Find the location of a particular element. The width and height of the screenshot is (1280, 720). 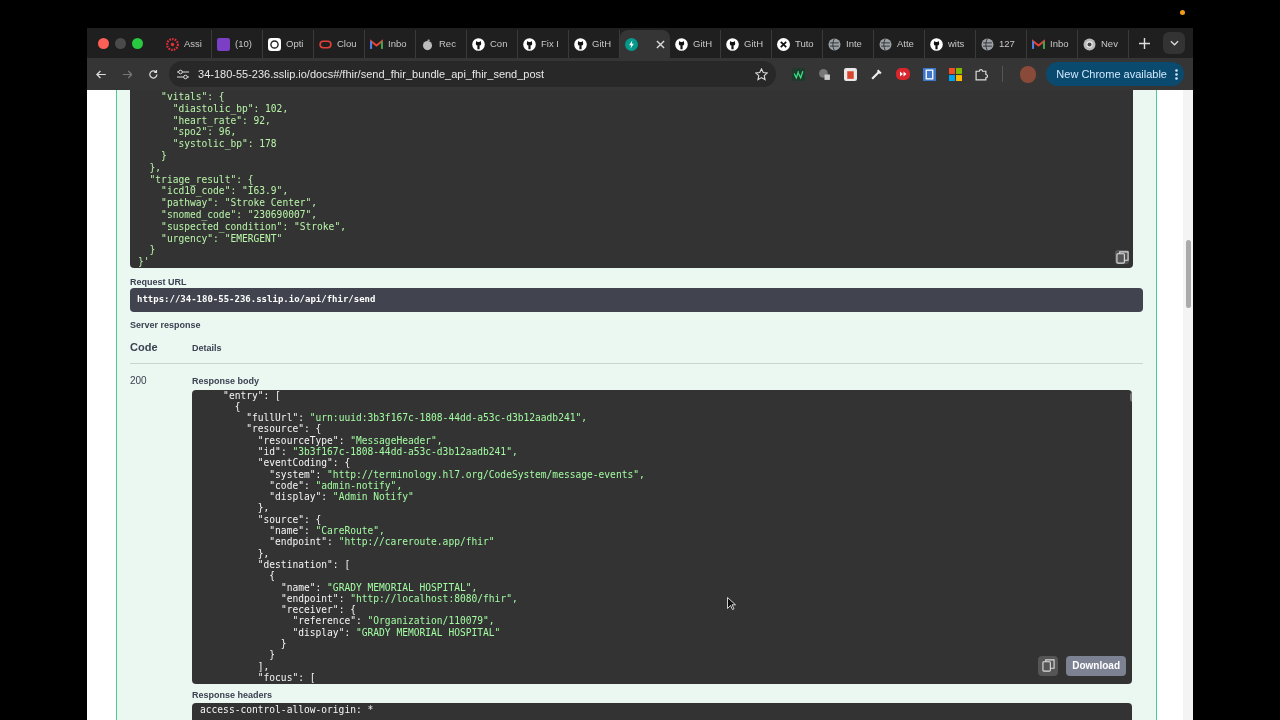

code-line: "heart_rate": 92, is located at coordinates (221, 120).